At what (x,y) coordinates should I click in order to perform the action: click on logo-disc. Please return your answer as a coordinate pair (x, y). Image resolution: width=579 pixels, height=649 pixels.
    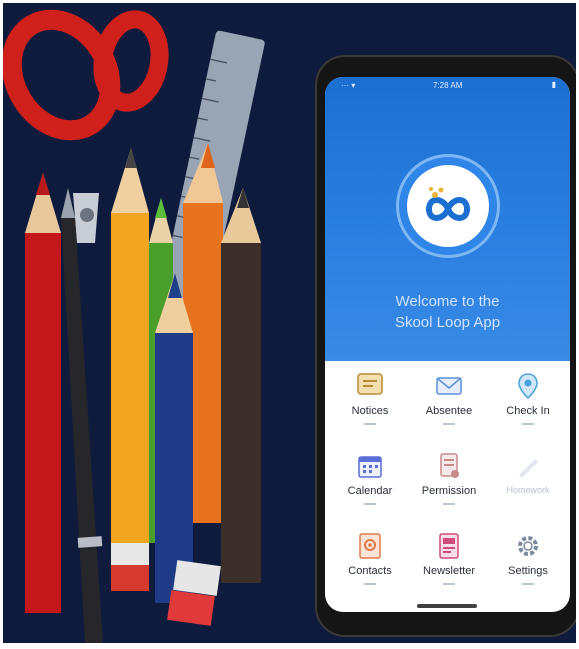
    Looking at the image, I should click on (448, 206).